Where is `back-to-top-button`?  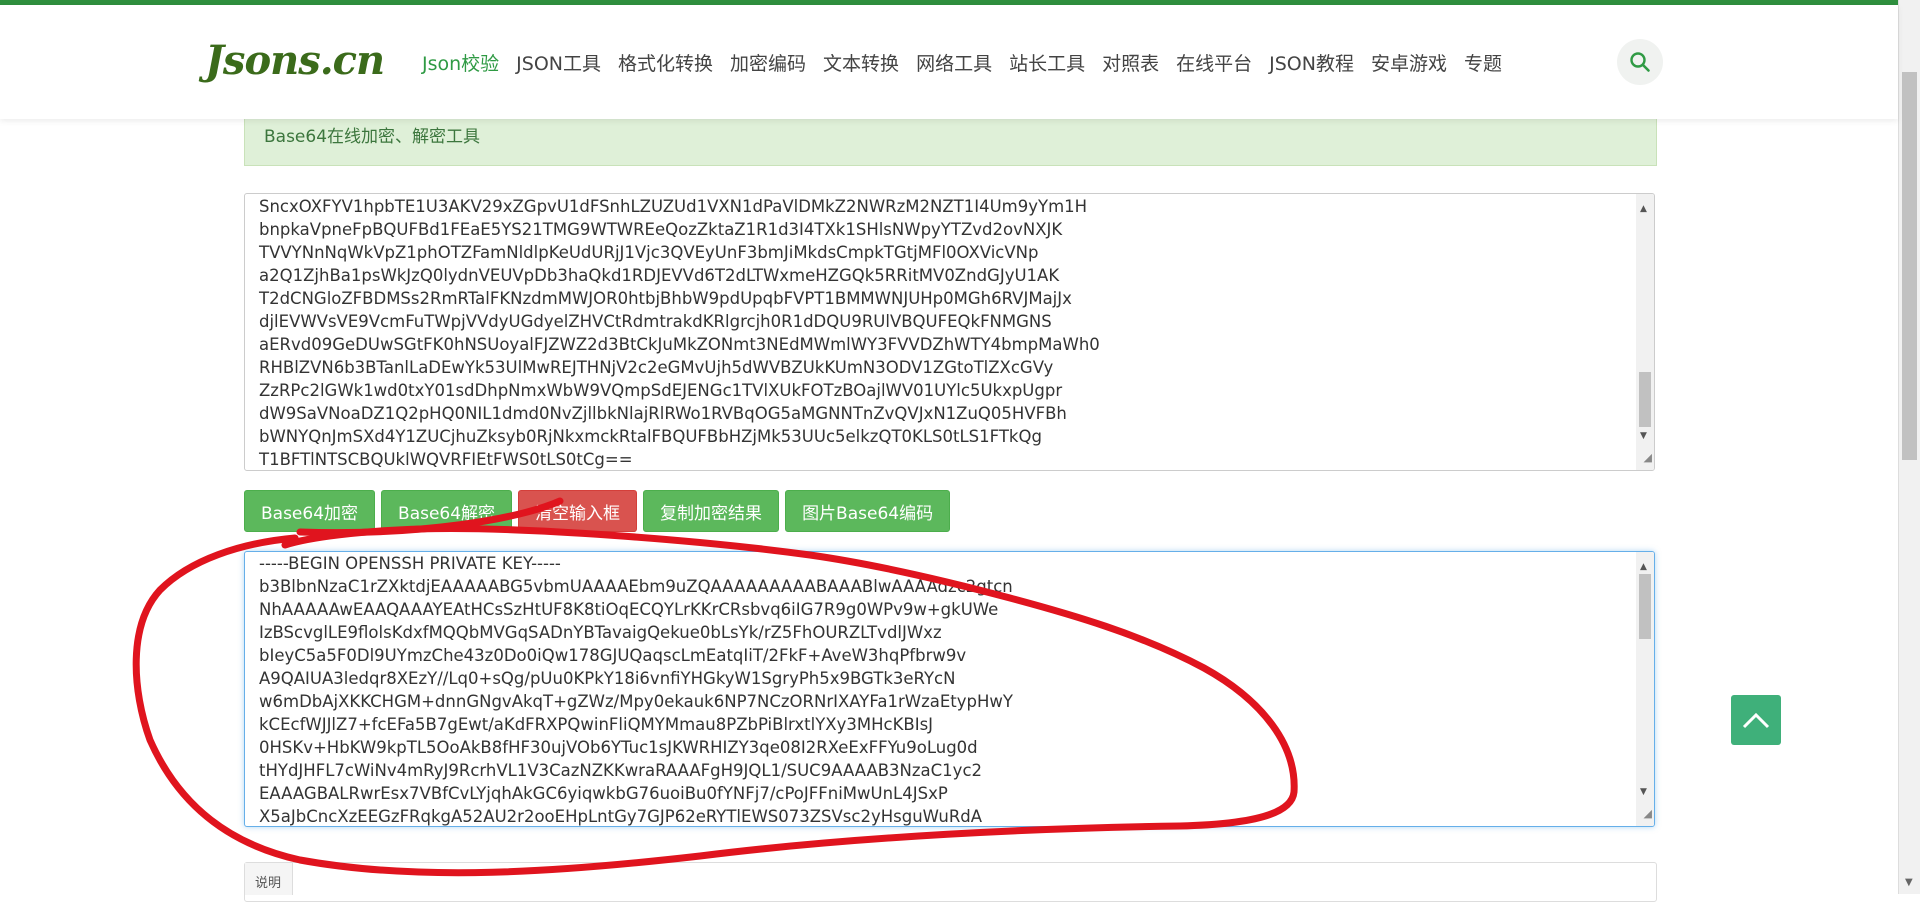
back-to-top-button is located at coordinates (1756, 720).